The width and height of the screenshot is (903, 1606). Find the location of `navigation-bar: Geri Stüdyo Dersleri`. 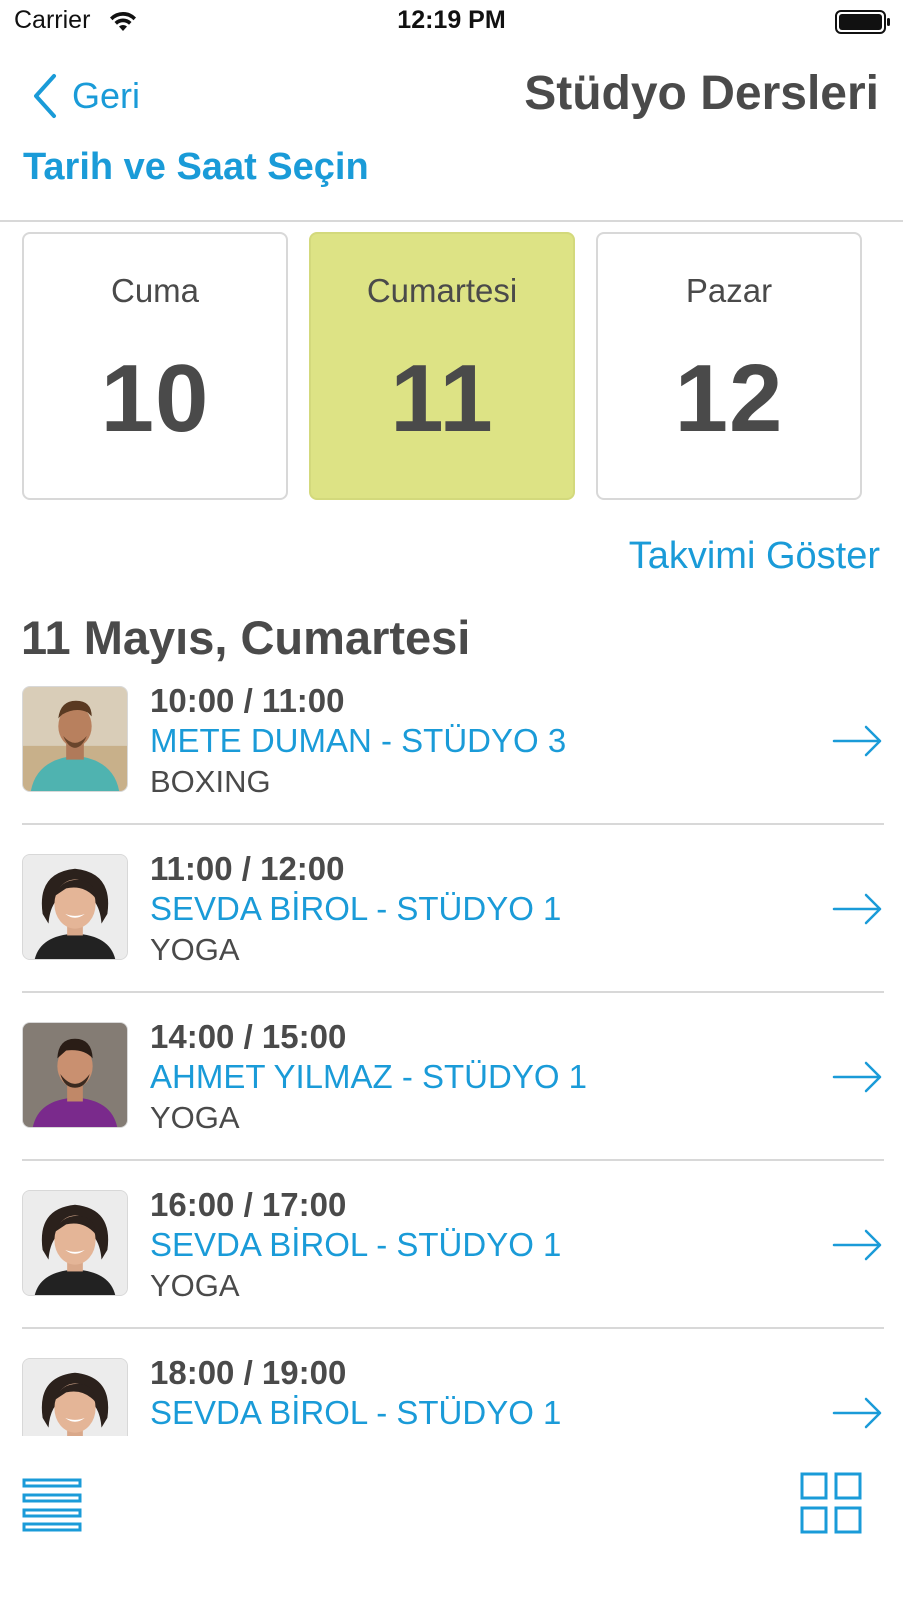

navigation-bar: Geri Stüdyo Dersleri is located at coordinates (451, 100).